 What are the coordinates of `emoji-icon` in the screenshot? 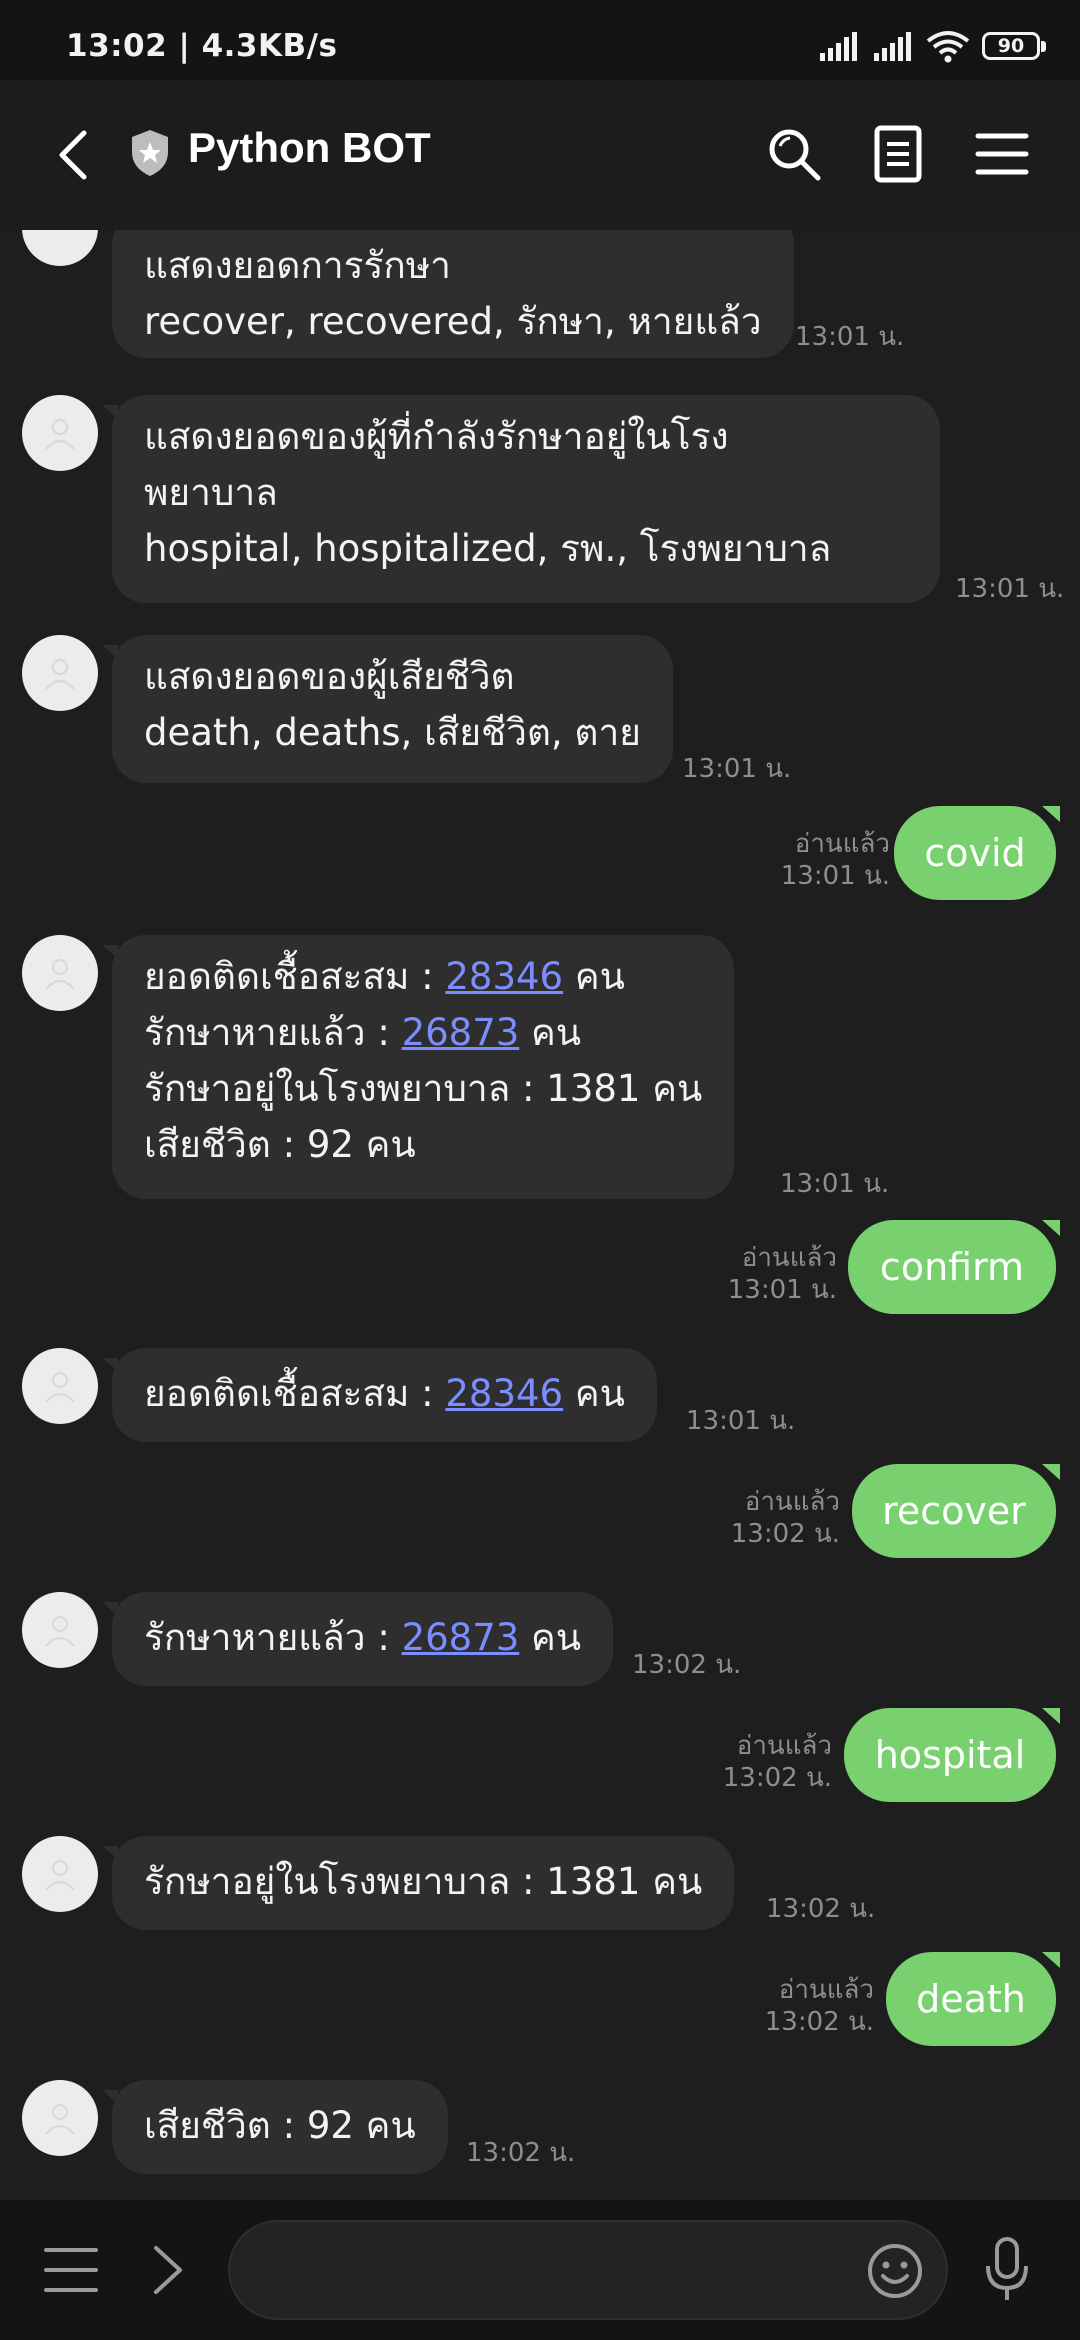 It's located at (895, 2271).